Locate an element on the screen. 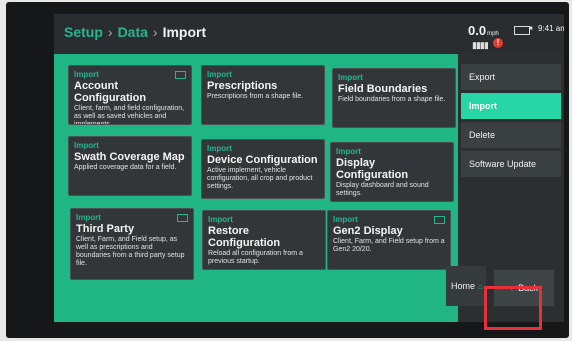 Image resolution: width=572 pixels, height=341 pixels. back-button-highlight-box is located at coordinates (513, 308).